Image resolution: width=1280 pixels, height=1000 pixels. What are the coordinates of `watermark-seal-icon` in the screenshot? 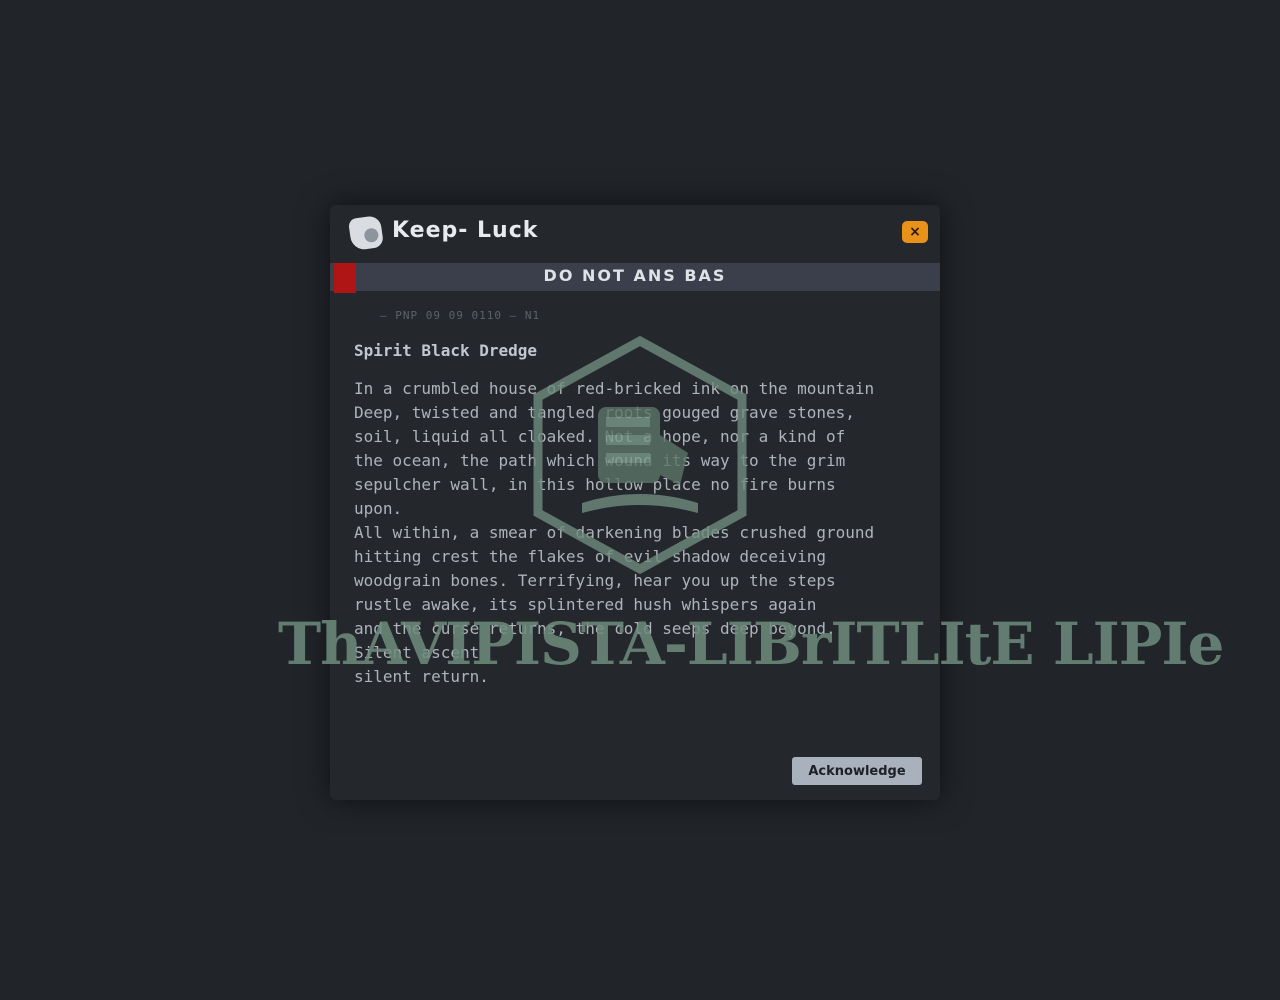 It's located at (640, 455).